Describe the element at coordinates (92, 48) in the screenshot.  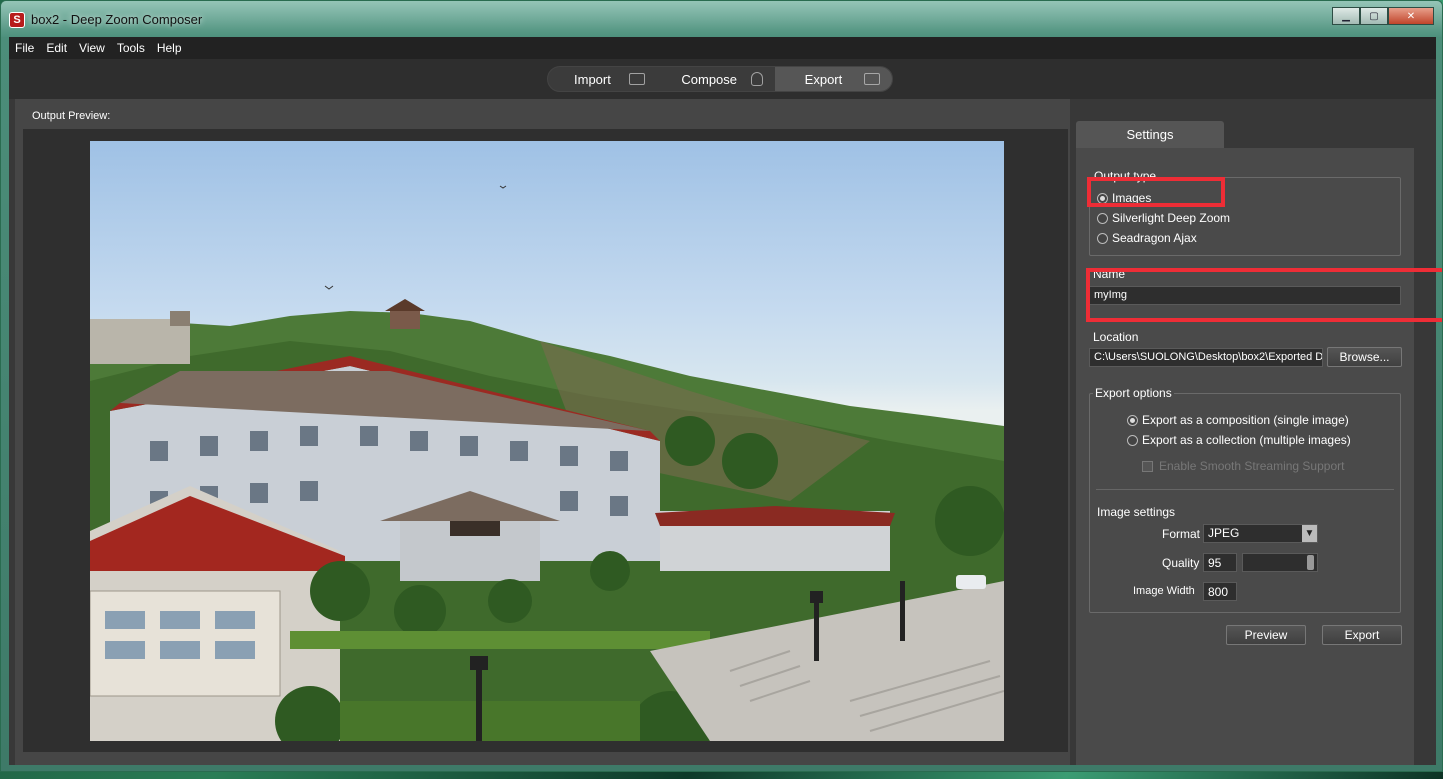
I see `menu-view: View` at that location.